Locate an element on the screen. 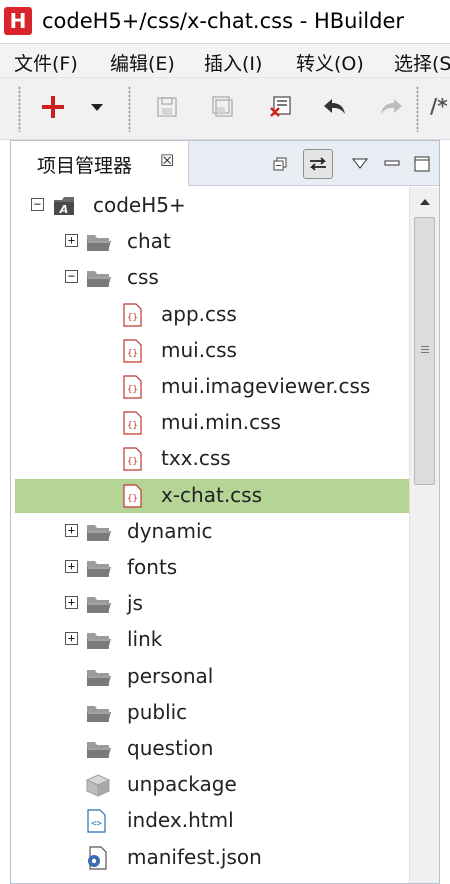 The image size is (450, 884). tree-item: + dynamic is located at coordinates (212, 532).